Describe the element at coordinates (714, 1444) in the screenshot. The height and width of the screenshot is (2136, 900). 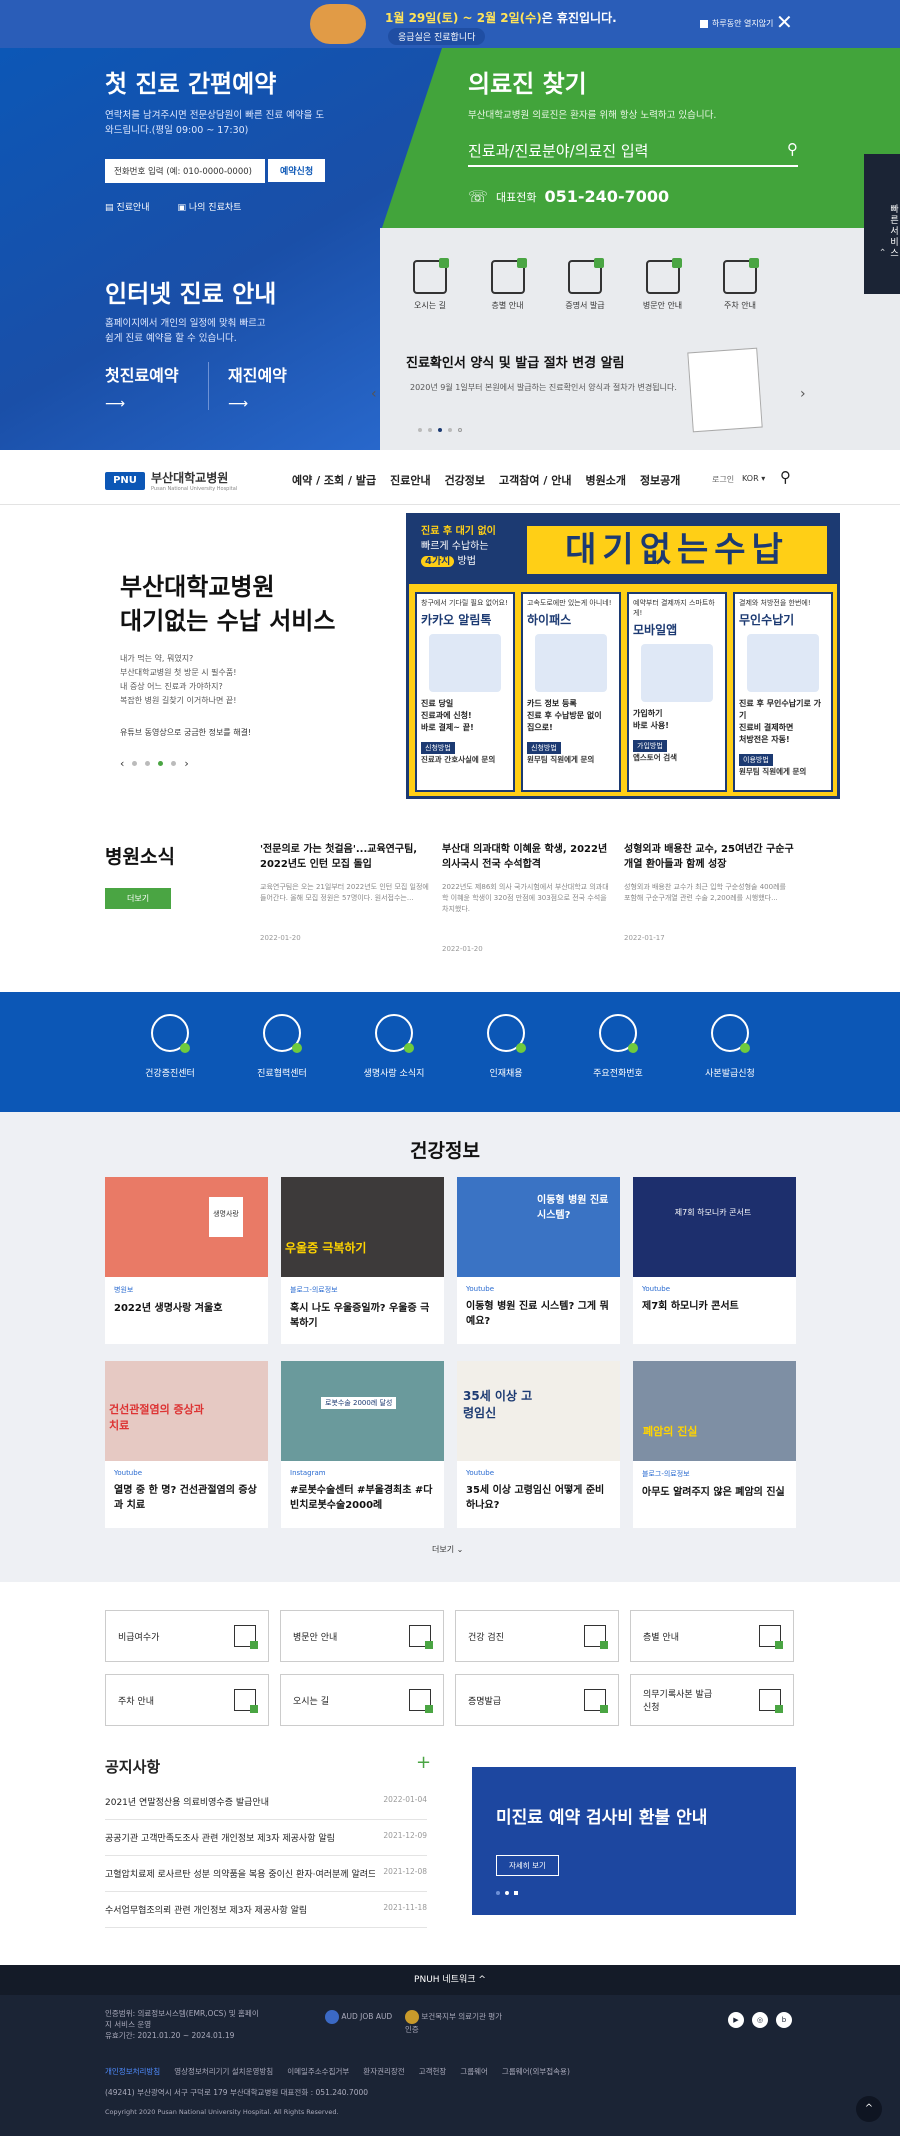
I see `health-card: 폐암의 진실 블로그-의료정보 아무도 알려주지 않은 폐암의 진실` at that location.